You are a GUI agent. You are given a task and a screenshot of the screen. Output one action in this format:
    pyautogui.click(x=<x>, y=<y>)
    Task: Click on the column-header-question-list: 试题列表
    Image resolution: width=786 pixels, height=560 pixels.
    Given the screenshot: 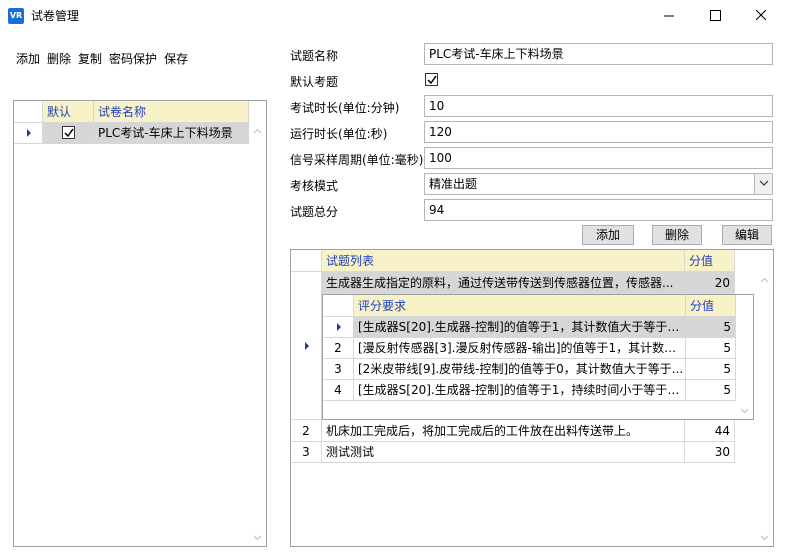 What is the action you would take?
    pyautogui.click(x=503, y=261)
    